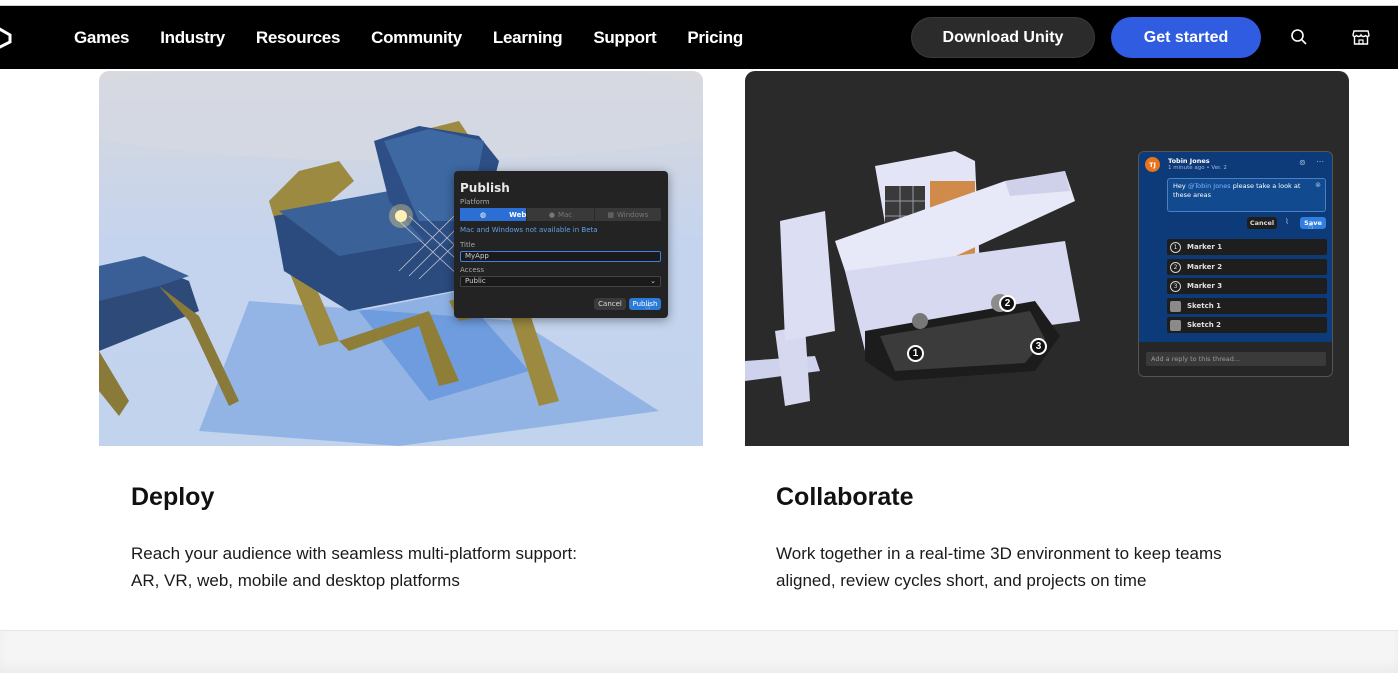 This screenshot has height=673, width=1398. What do you see at coordinates (1152, 164) in the screenshot?
I see `avatar: TJ` at bounding box center [1152, 164].